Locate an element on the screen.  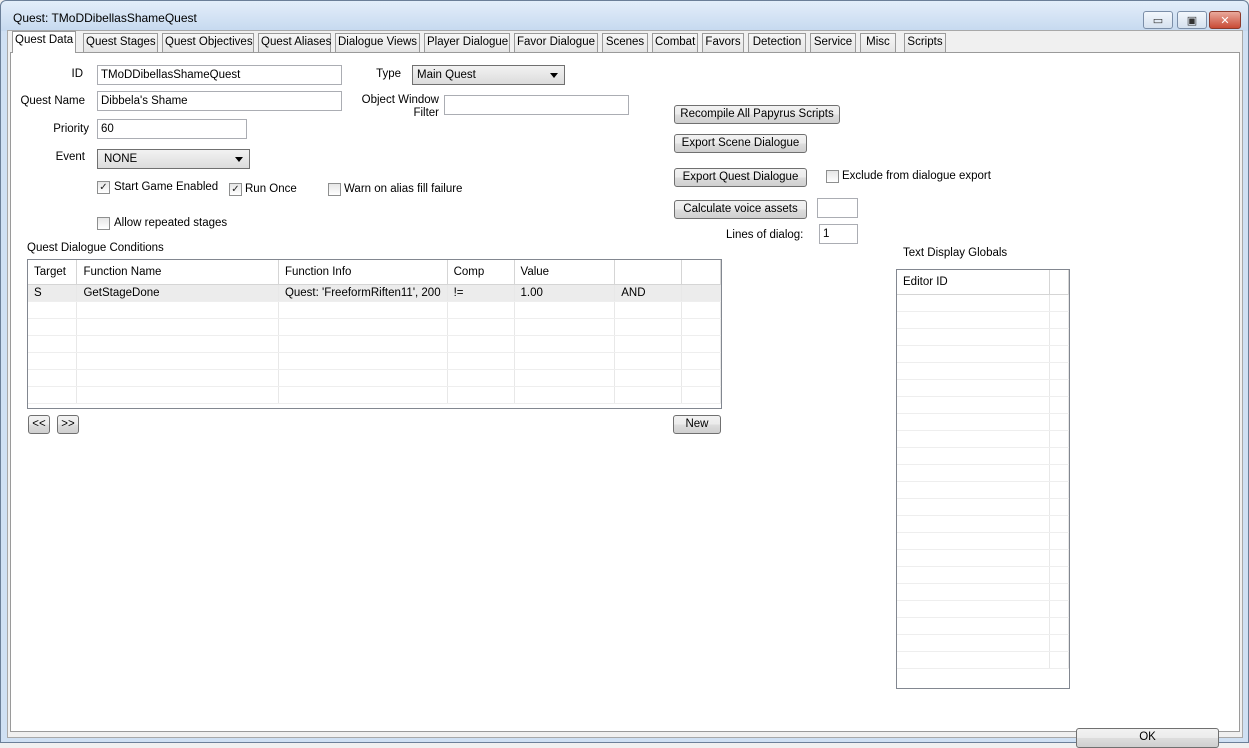
column-header-value: Value is located at coordinates (565, 272).